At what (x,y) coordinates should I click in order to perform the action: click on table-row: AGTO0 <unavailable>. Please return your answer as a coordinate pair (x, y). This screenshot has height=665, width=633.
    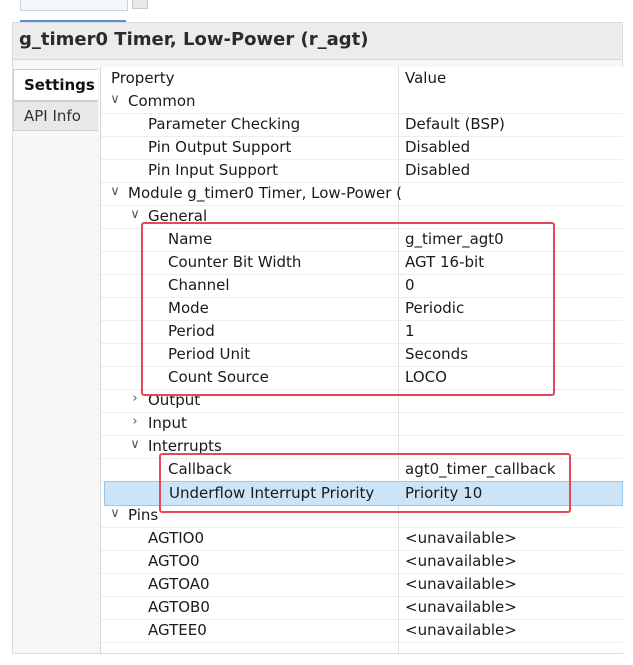
    Looking at the image, I should click on (362, 562).